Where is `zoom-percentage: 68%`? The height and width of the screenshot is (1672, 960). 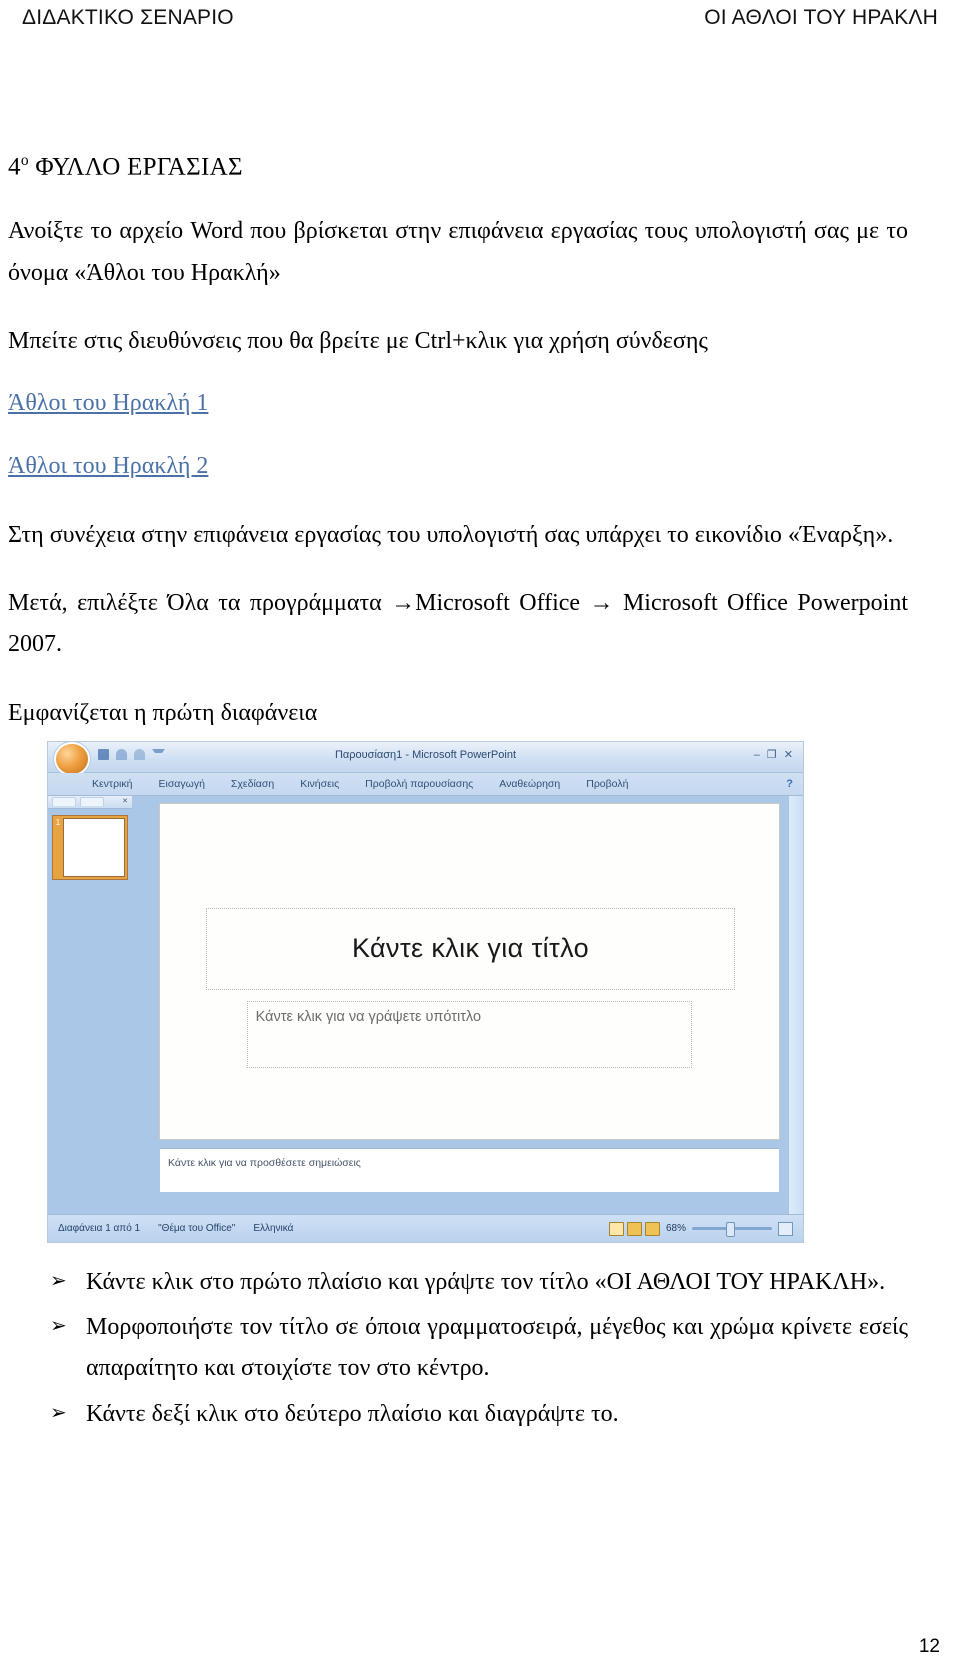 zoom-percentage: 68% is located at coordinates (675, 1229).